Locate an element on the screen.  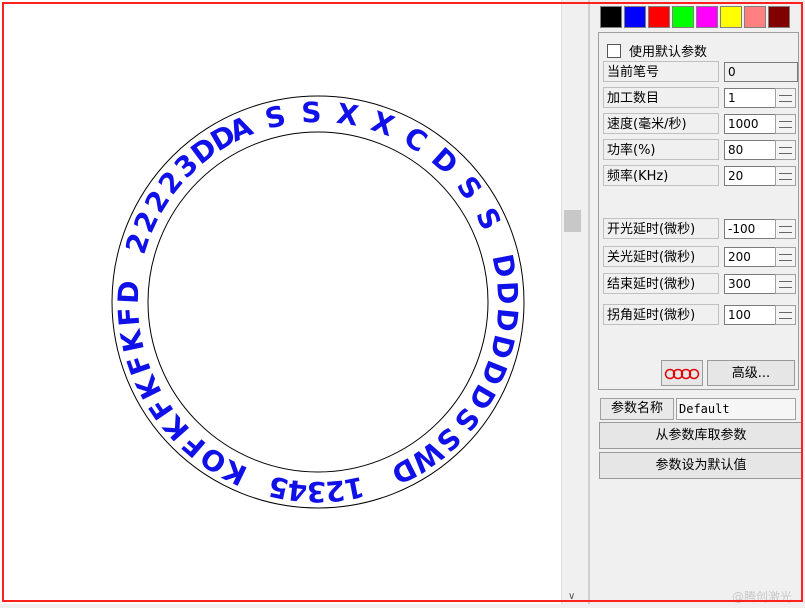
param-row-laser-on-delay: 开光延时(微秒) -100 is located at coordinates (700, 229).